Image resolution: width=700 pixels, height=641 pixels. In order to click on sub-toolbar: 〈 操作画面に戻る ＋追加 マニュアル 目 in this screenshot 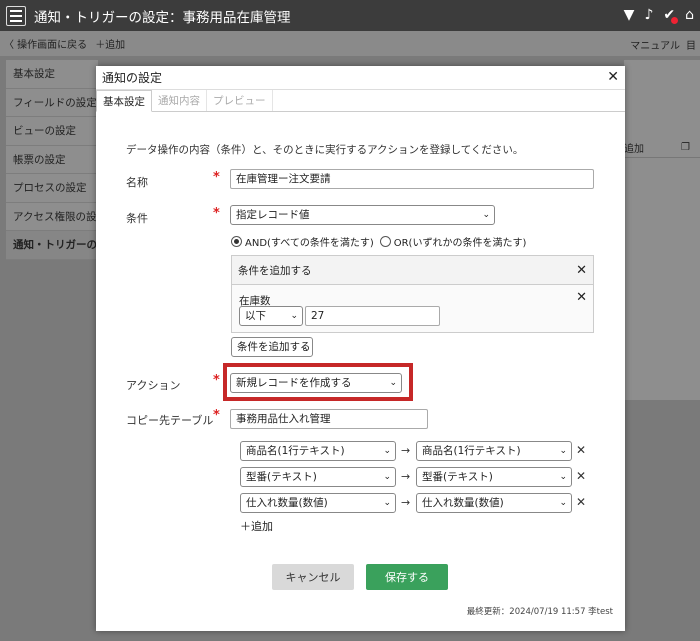, I will do `click(350, 43)`.